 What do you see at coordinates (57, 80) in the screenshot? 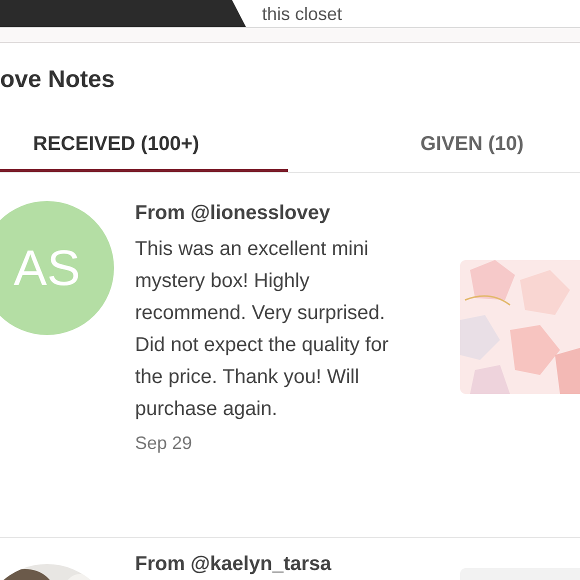
I see `page-title: ove Notes` at bounding box center [57, 80].